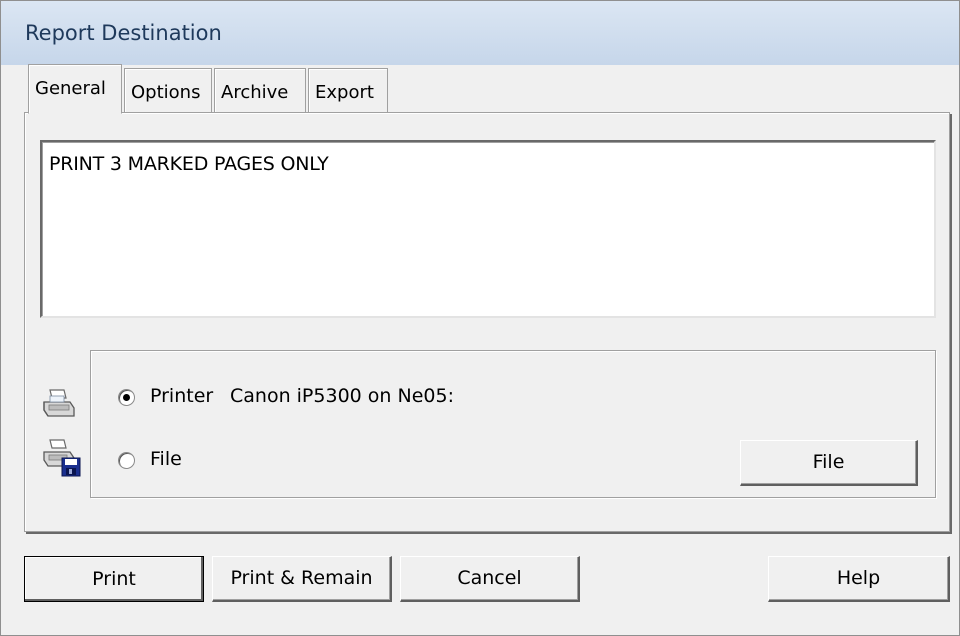 This screenshot has height=636, width=960. What do you see at coordinates (59, 403) in the screenshot?
I see `printer-icon` at bounding box center [59, 403].